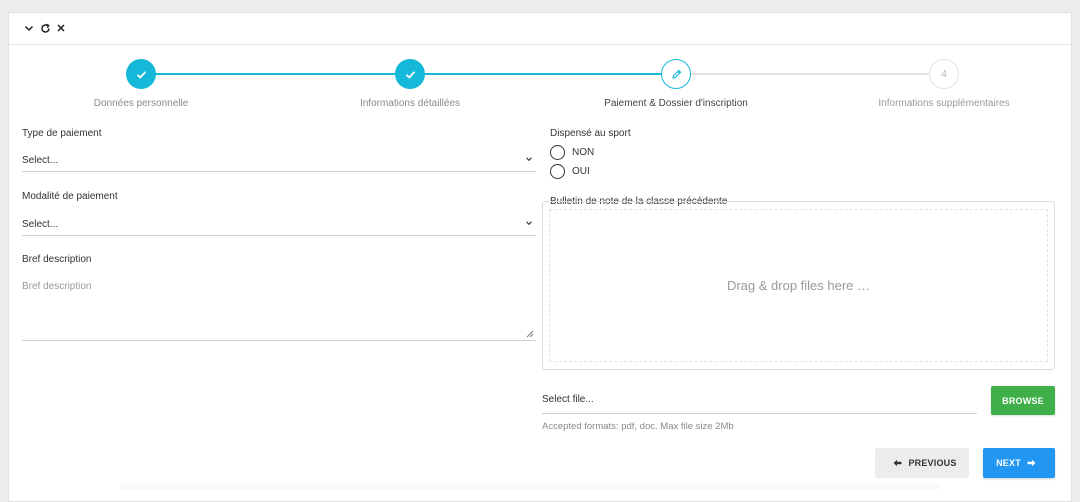  What do you see at coordinates (410, 103) in the screenshot?
I see `step-2-label: Informations détaillées` at bounding box center [410, 103].